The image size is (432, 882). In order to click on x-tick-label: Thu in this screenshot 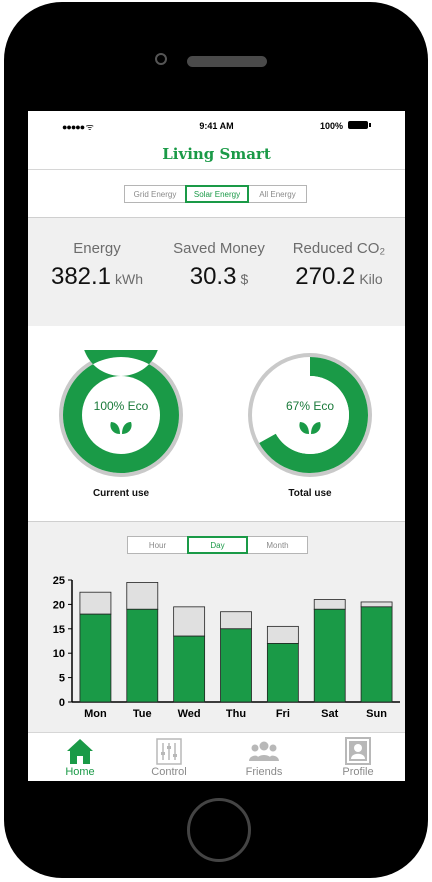, I will do `click(236, 714)`.